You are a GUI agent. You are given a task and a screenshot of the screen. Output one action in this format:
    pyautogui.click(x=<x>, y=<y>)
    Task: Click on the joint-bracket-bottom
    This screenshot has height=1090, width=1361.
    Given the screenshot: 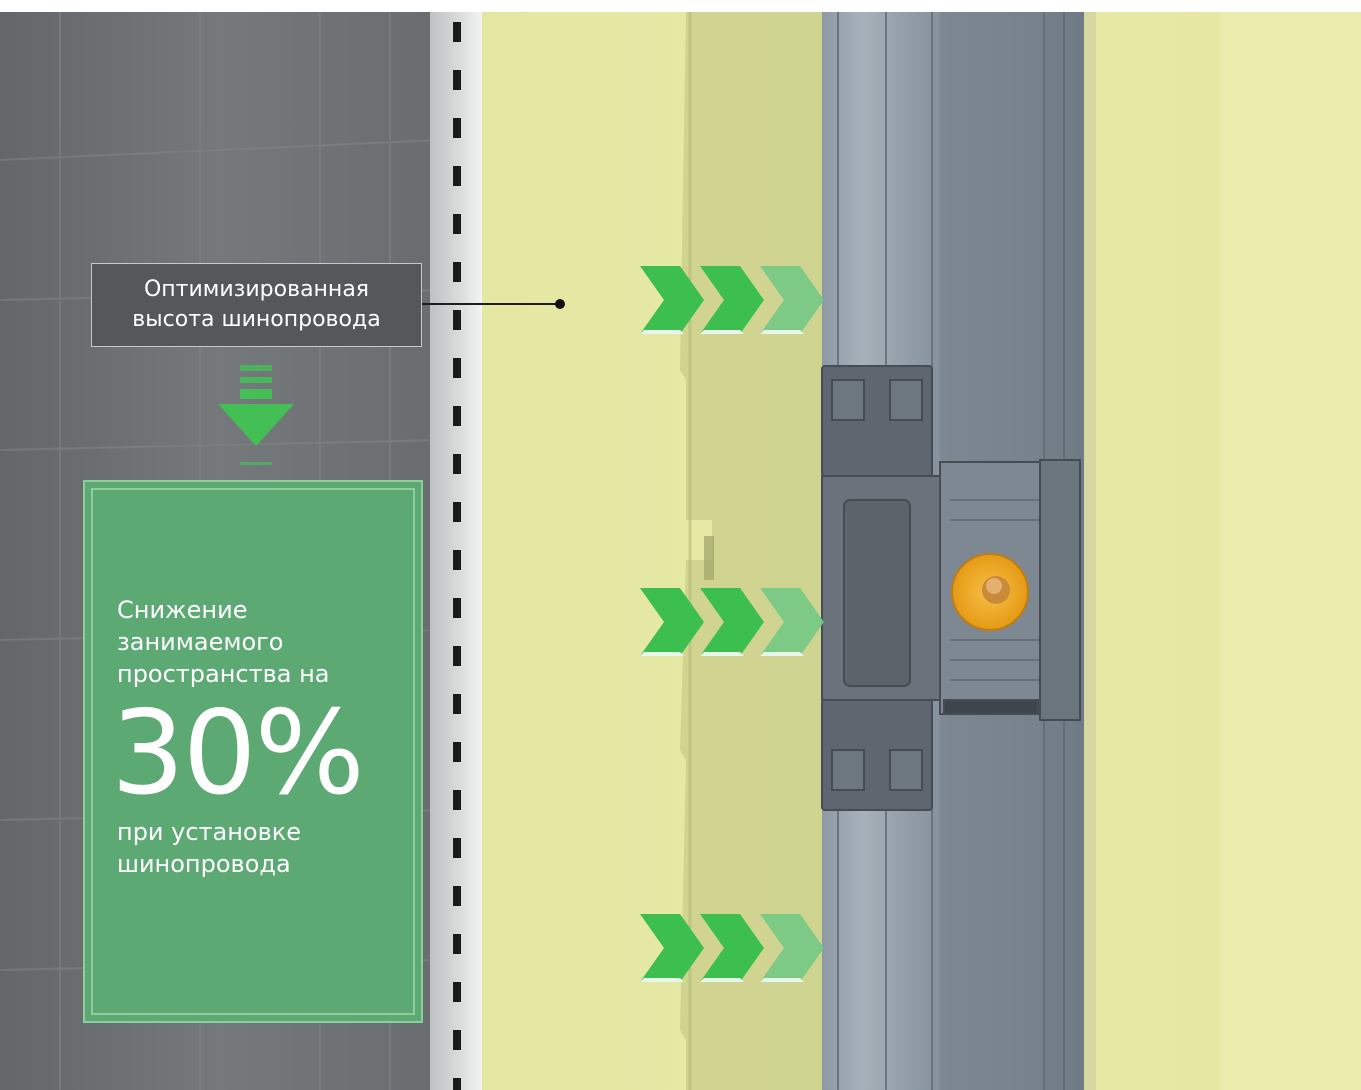 What is the action you would take?
    pyautogui.click(x=877, y=755)
    